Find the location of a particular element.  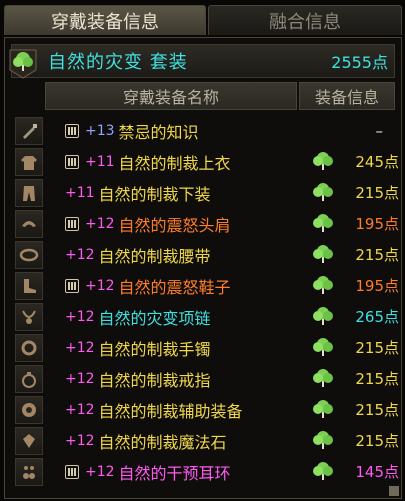

equipment-name: 自然的震怒头肩 is located at coordinates (174, 225).